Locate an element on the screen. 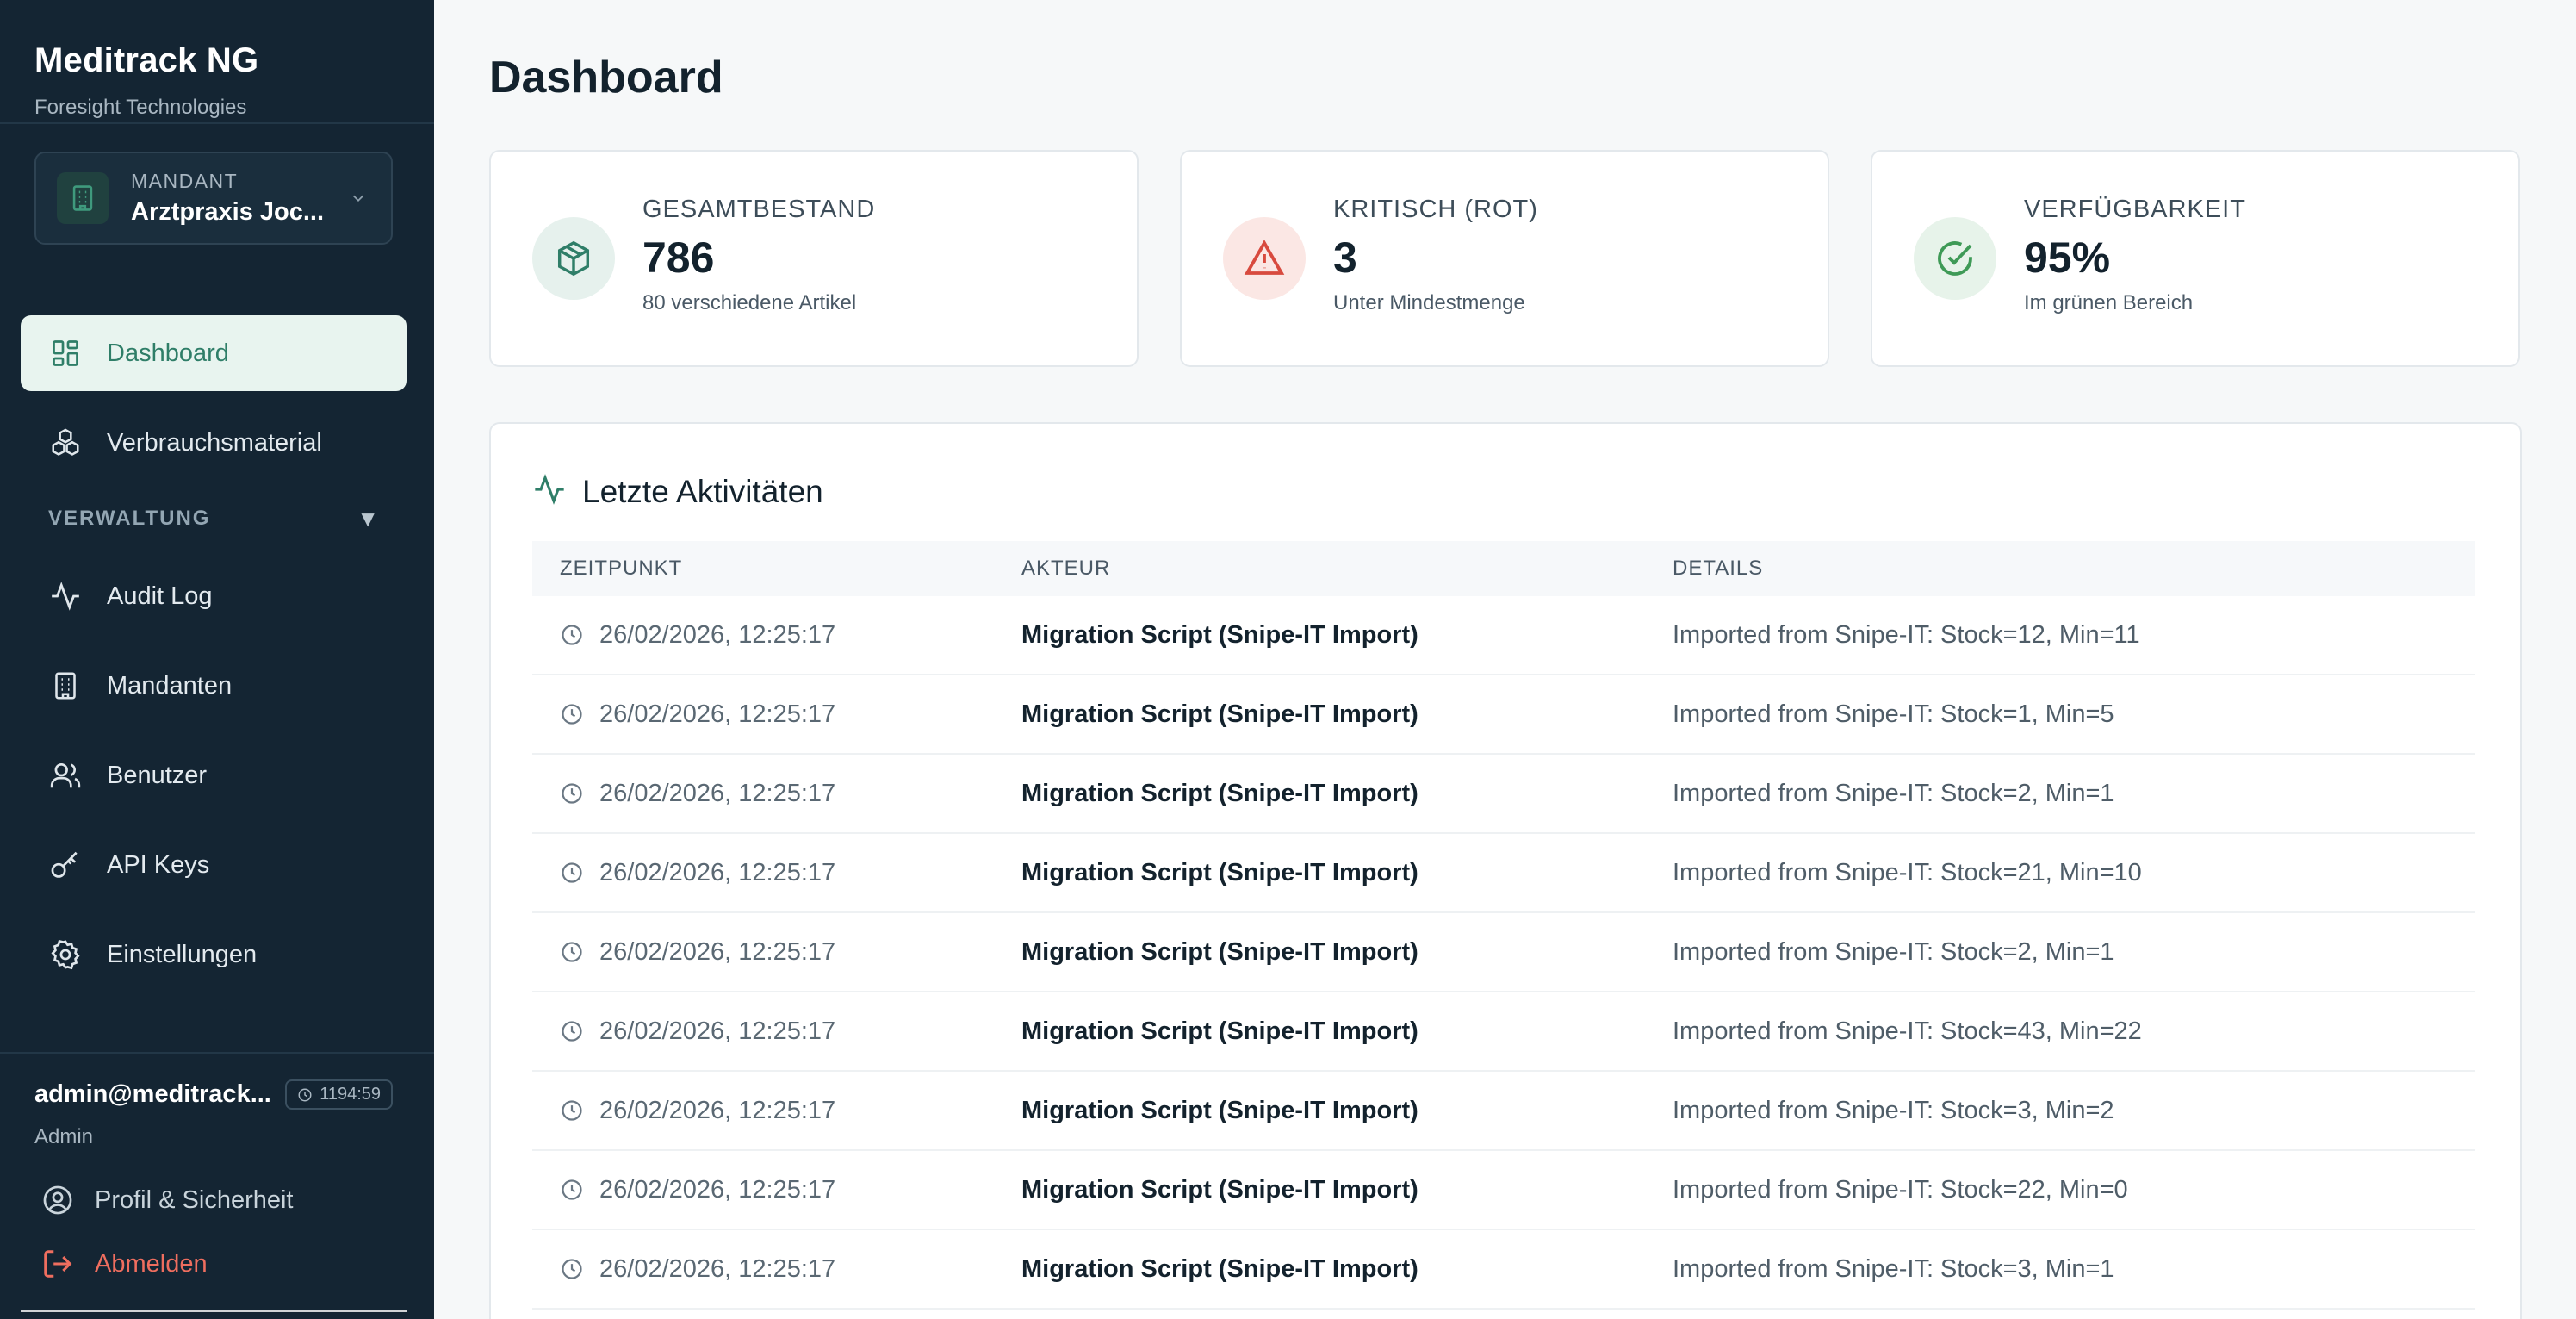 The width and height of the screenshot is (2576, 1319). nav-item-audit-log: Audit Log is located at coordinates (214, 596).